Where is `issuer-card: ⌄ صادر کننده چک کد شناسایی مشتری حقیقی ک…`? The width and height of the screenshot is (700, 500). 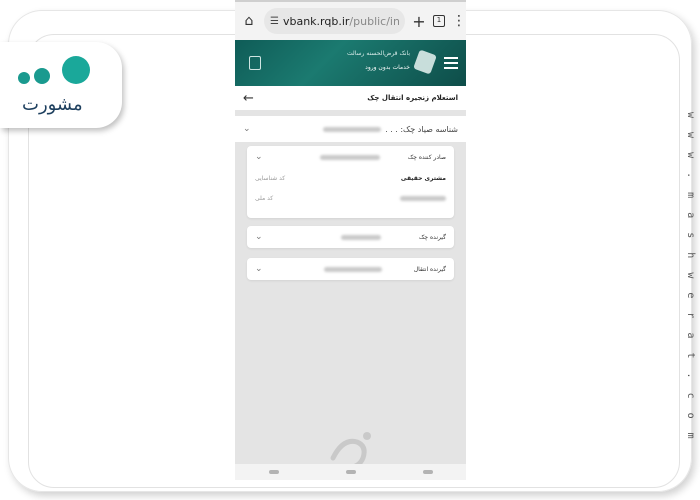
issuer-card: ⌄ صادر کننده چک کد شناسایی مشتری حقیقی ک… is located at coordinates (350, 182).